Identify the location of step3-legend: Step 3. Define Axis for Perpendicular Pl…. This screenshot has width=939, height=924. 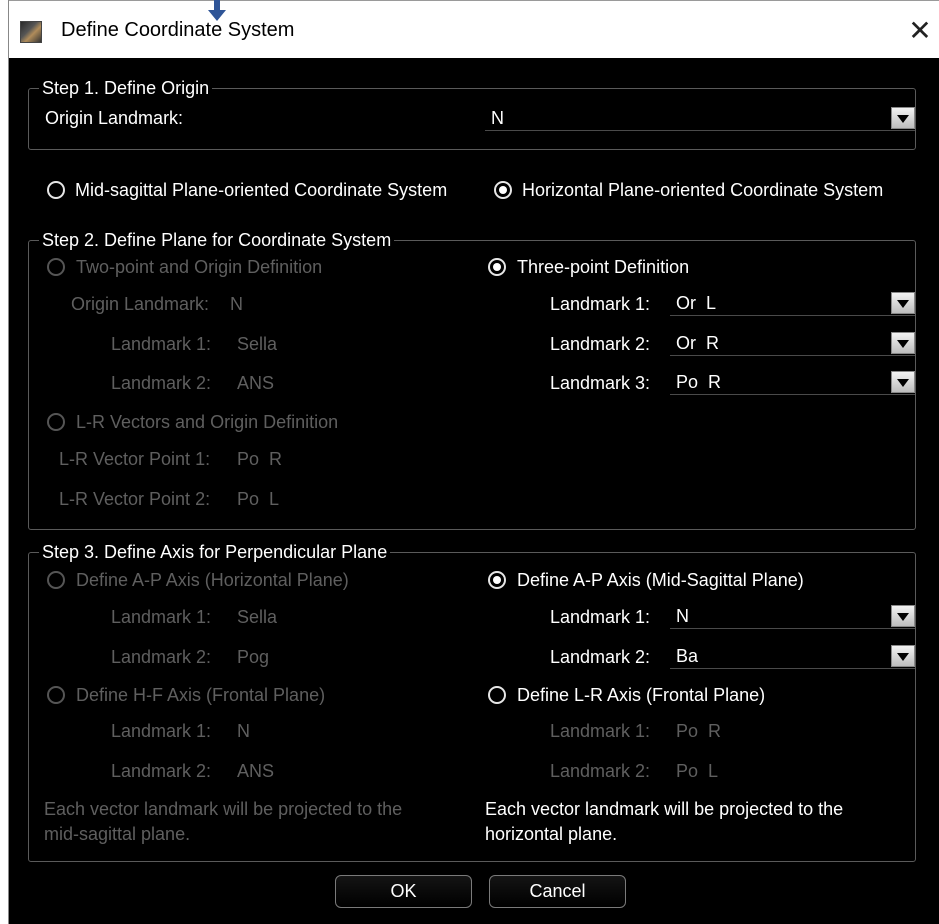
(215, 552).